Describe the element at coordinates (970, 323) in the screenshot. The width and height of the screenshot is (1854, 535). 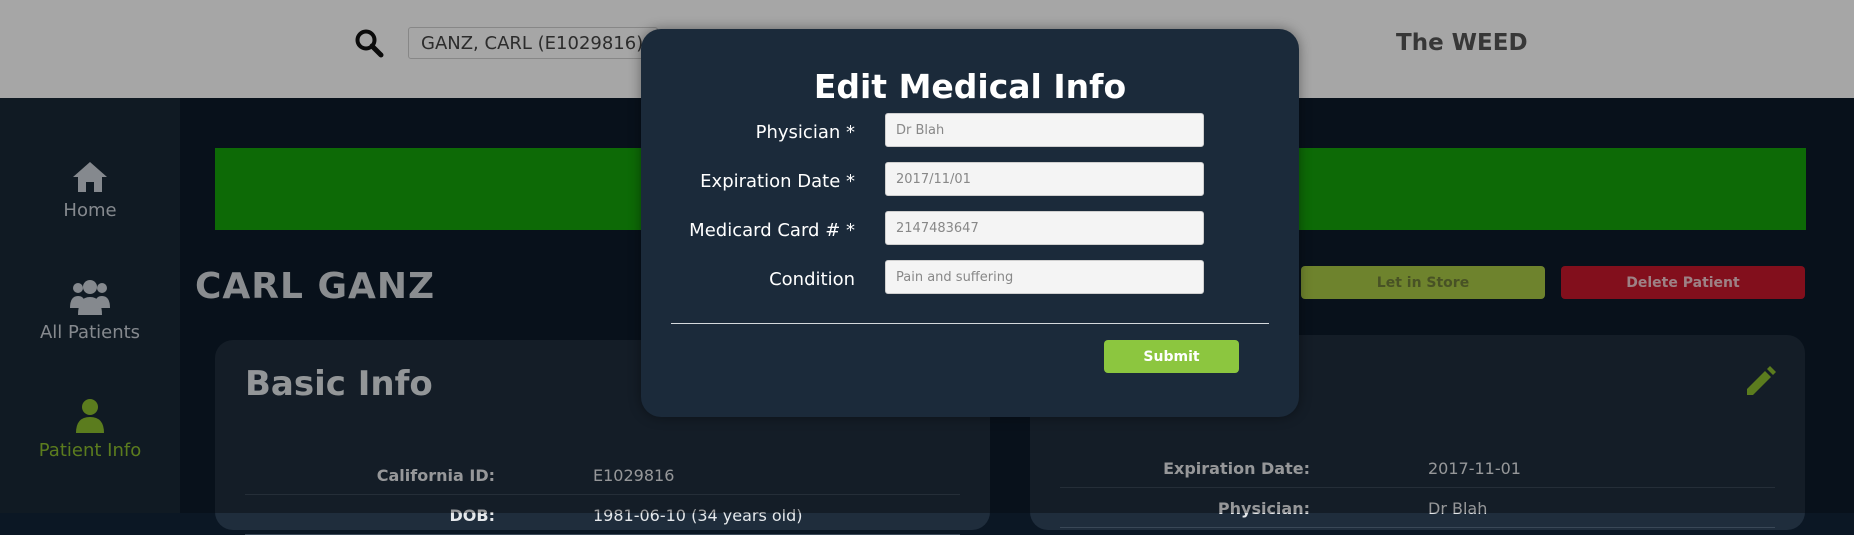
I see `modal-divider` at that location.